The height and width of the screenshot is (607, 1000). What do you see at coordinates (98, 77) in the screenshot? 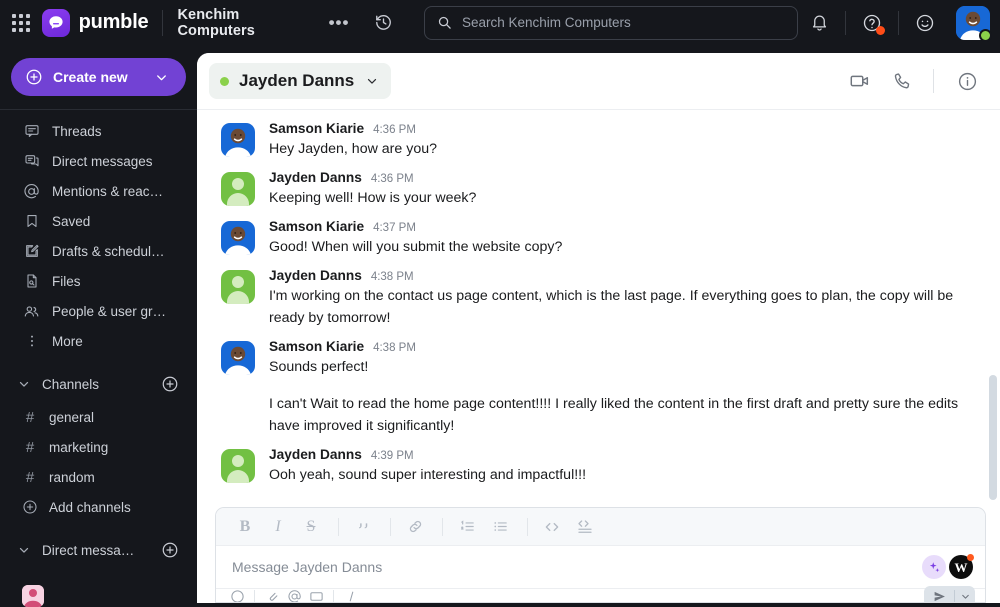
I see `create-new-button: Create new` at bounding box center [98, 77].